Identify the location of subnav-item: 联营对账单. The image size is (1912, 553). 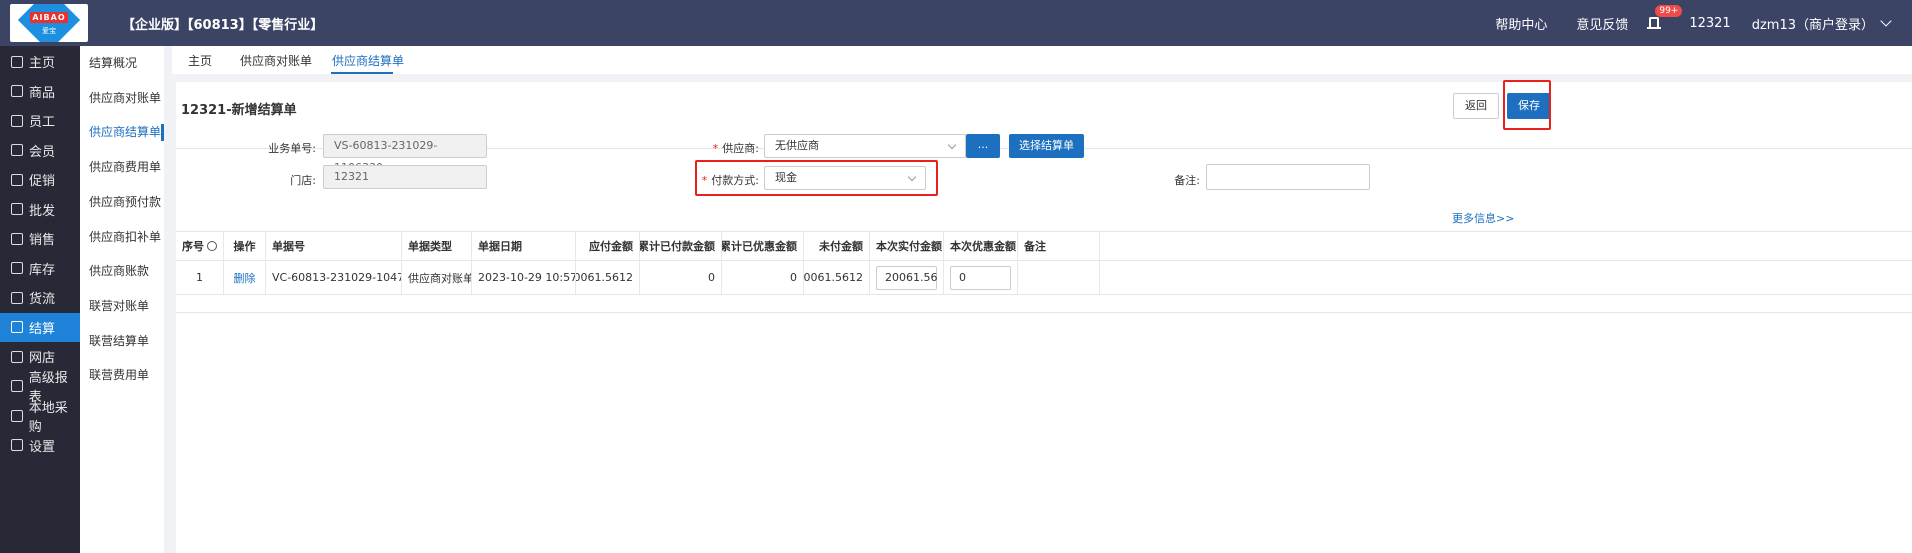
(126, 306).